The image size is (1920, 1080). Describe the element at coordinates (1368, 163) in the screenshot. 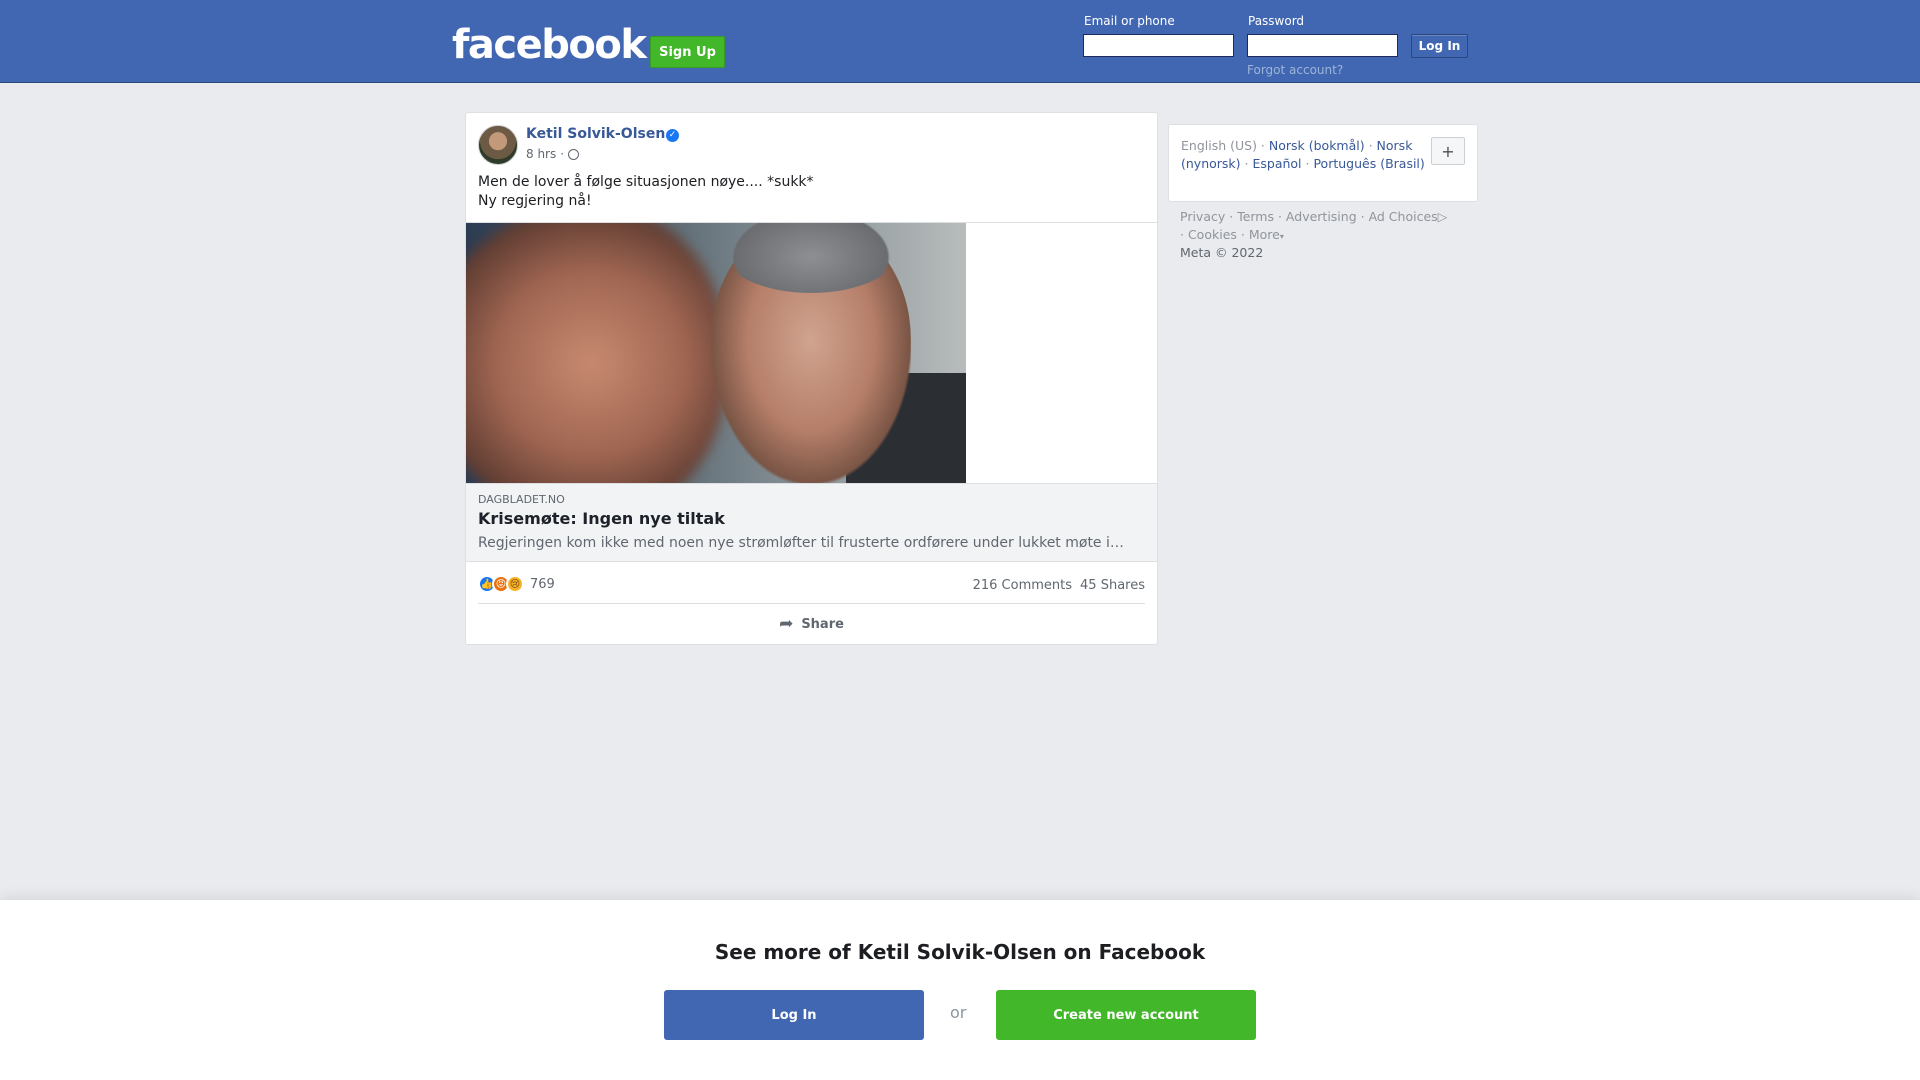

I see `language-link: Português (Brasil)` at that location.